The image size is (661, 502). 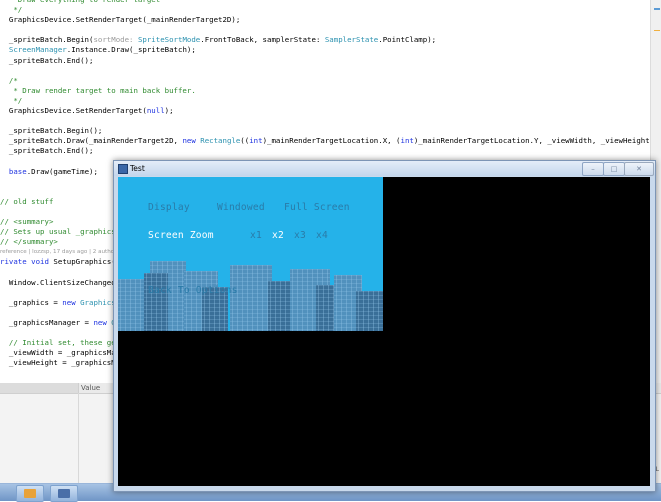 I want to click on code-token: sortMode:, so click(x=115, y=40).